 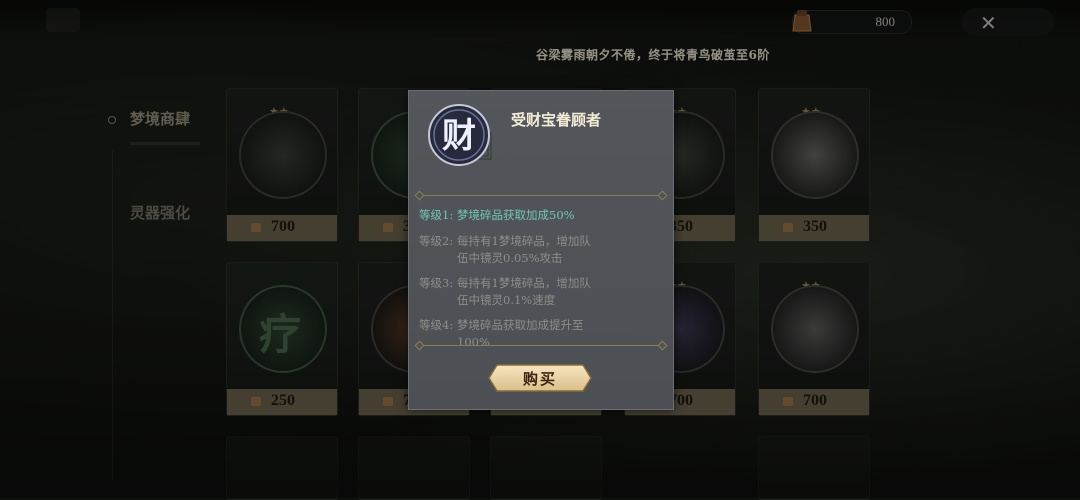 What do you see at coordinates (541, 345) in the screenshot?
I see `bottom-divider` at bounding box center [541, 345].